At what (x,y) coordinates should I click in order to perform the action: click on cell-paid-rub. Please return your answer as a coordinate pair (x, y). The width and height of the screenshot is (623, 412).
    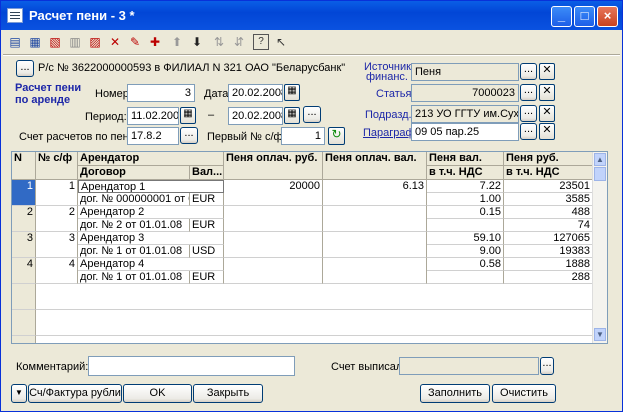
    Looking at the image, I should click on (273, 271).